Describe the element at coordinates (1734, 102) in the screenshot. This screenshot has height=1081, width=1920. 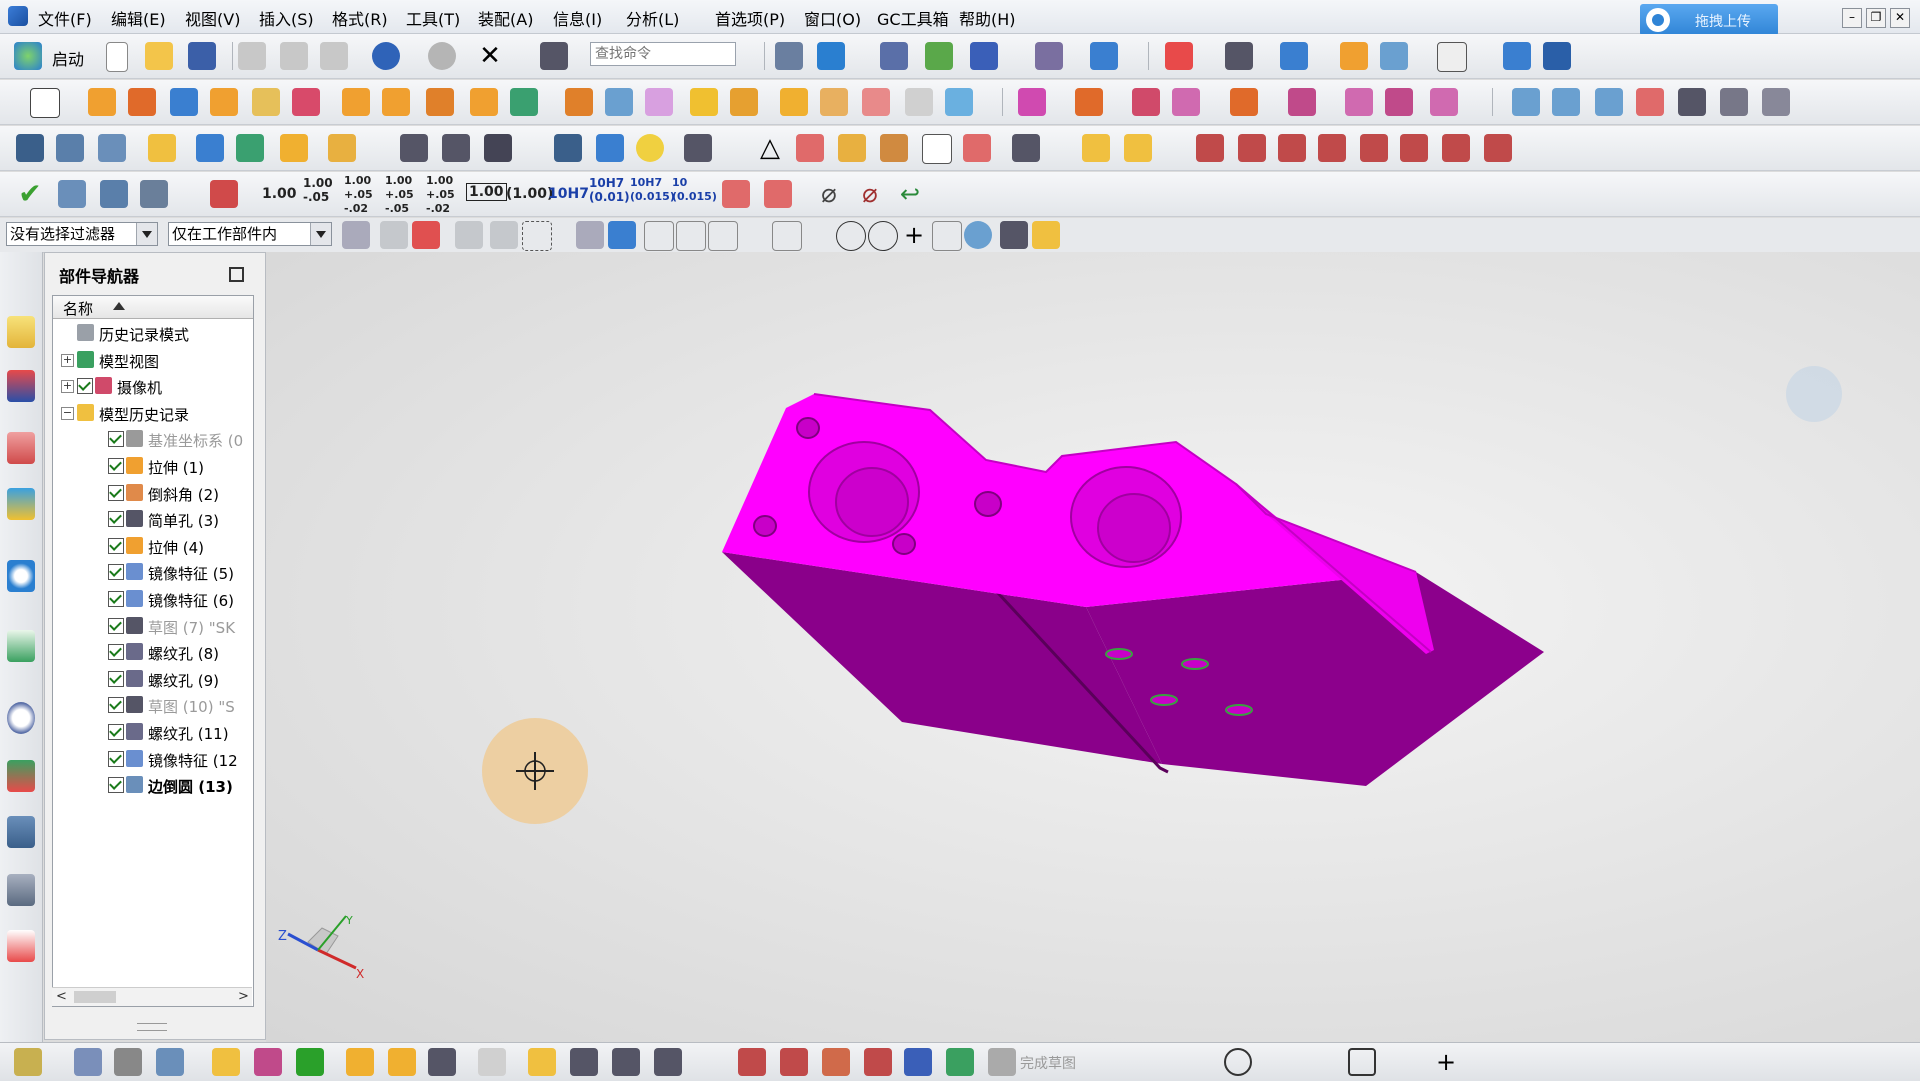
I see `studio-surface-icon` at that location.